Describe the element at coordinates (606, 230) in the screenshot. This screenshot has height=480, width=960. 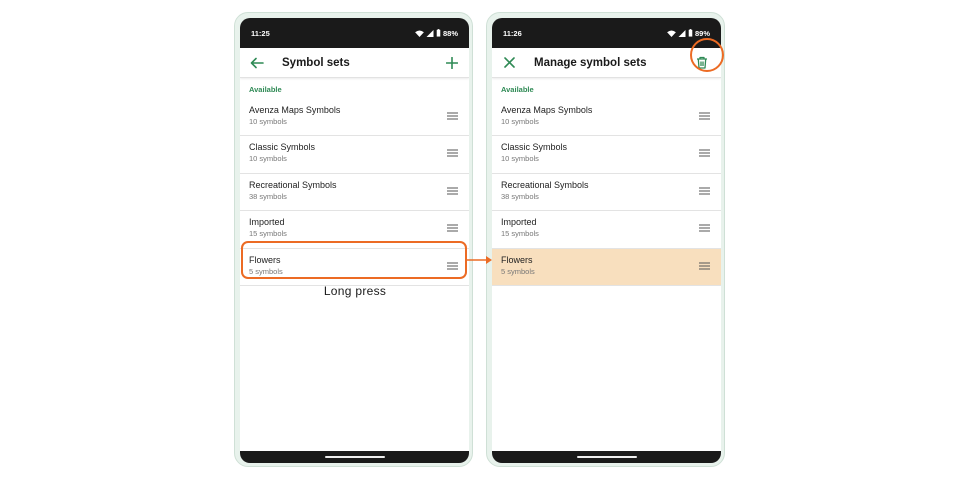
I see `list-item: Imported 15 symbols` at that location.